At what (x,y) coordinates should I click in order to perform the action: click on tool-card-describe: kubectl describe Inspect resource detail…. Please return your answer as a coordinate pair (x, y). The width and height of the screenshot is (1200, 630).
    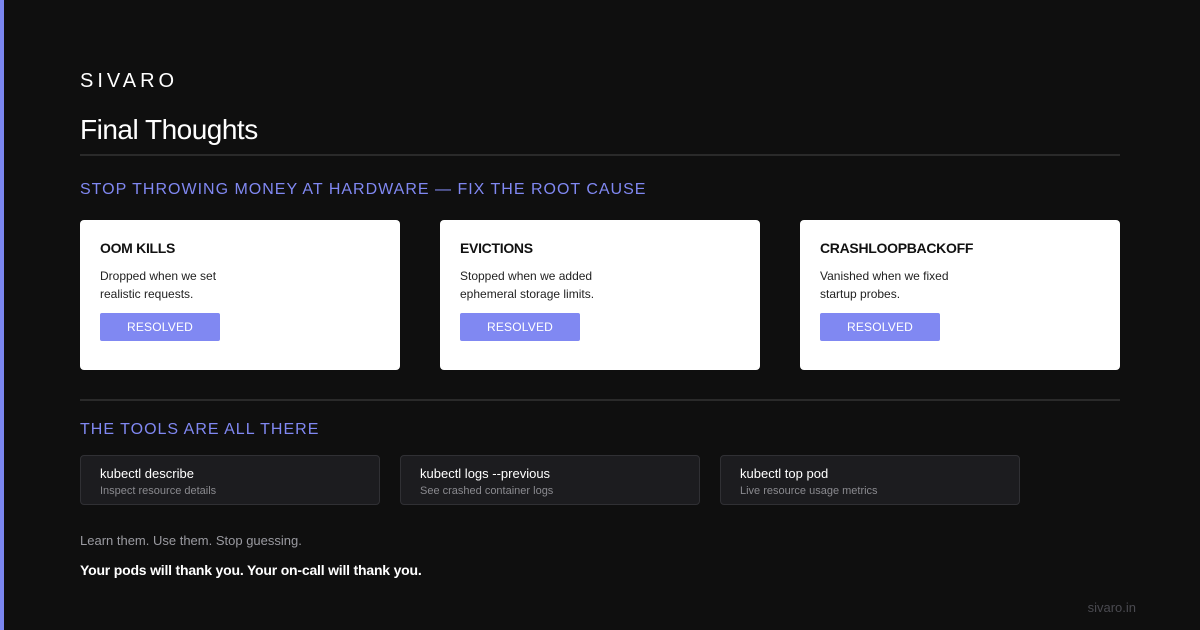
    Looking at the image, I should click on (230, 480).